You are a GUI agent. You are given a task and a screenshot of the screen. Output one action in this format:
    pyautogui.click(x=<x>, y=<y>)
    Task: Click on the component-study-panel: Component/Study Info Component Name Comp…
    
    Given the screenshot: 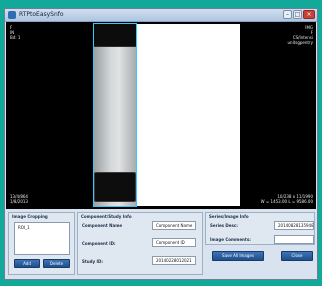 What is the action you would take?
    pyautogui.click(x=140, y=243)
    